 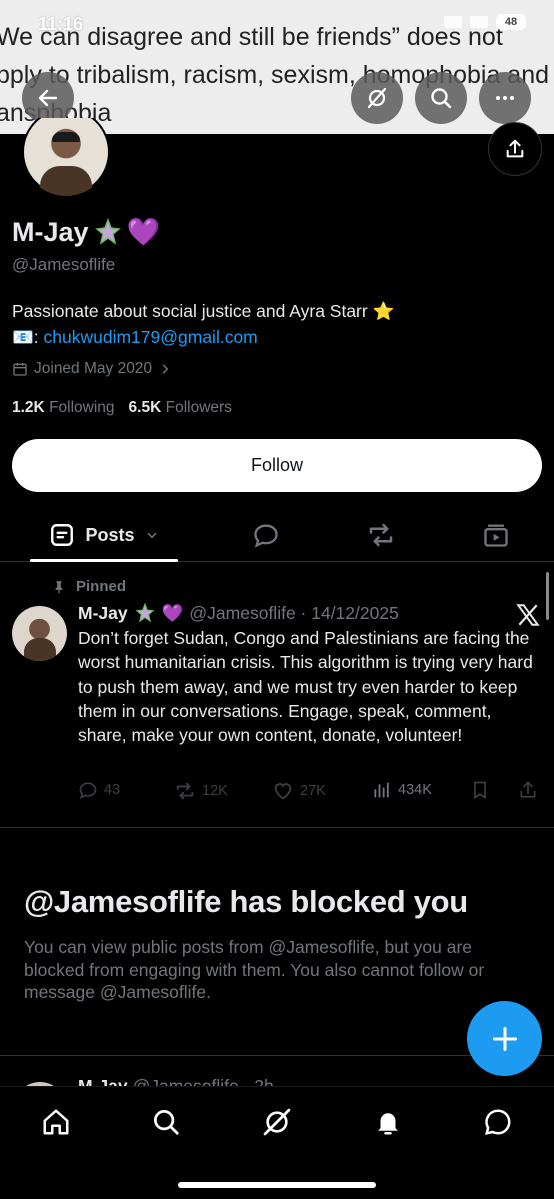 I want to click on home-indicator, so click(x=277, y=1185).